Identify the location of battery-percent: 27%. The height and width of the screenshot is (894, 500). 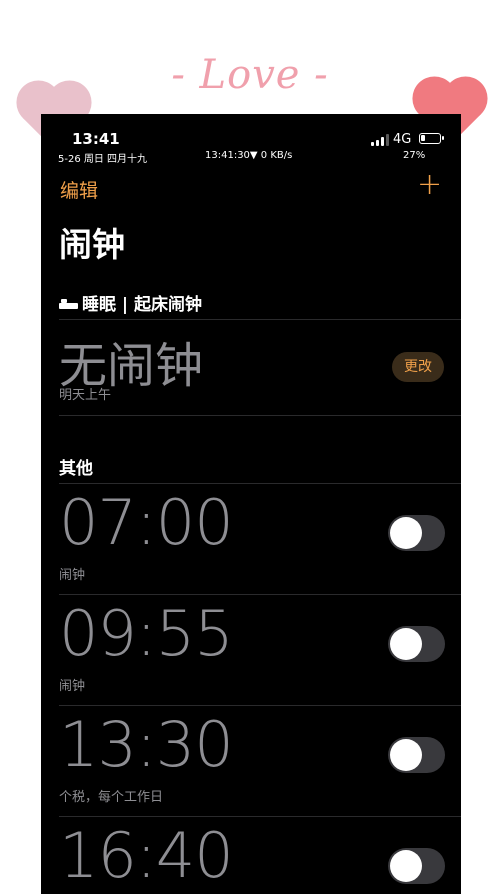
(414, 155).